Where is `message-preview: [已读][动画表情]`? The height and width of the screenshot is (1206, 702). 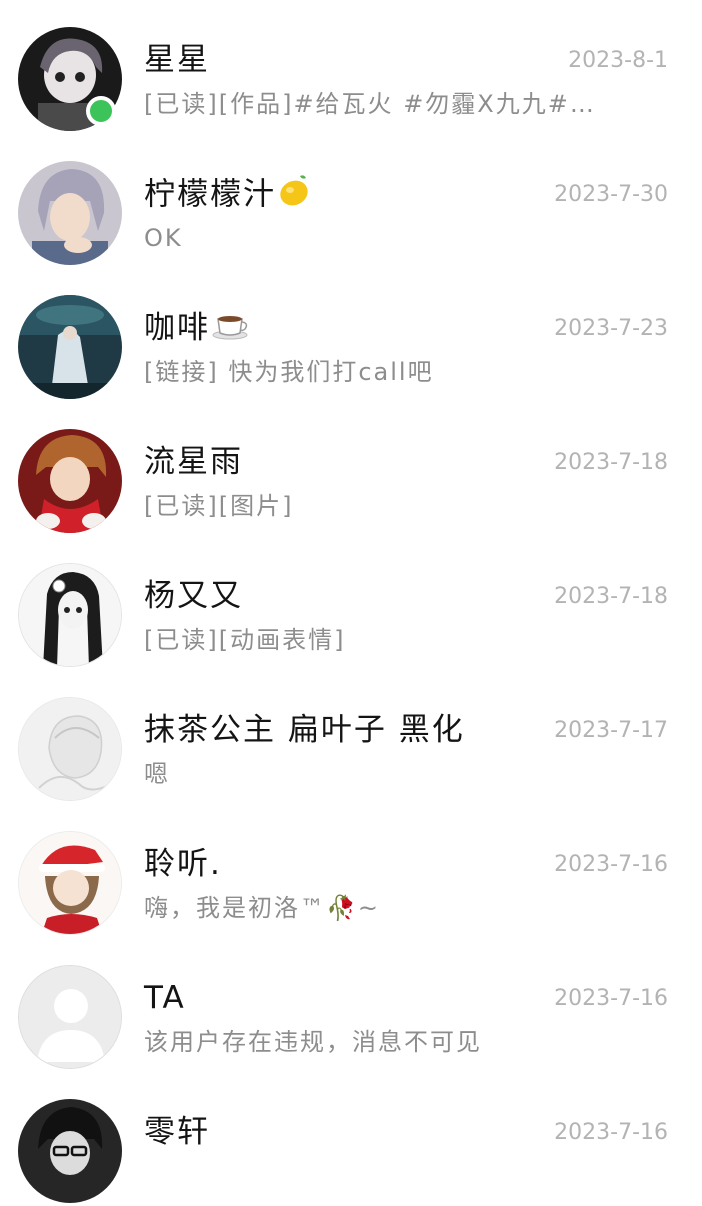 message-preview: [已读][动画表情] is located at coordinates (245, 640).